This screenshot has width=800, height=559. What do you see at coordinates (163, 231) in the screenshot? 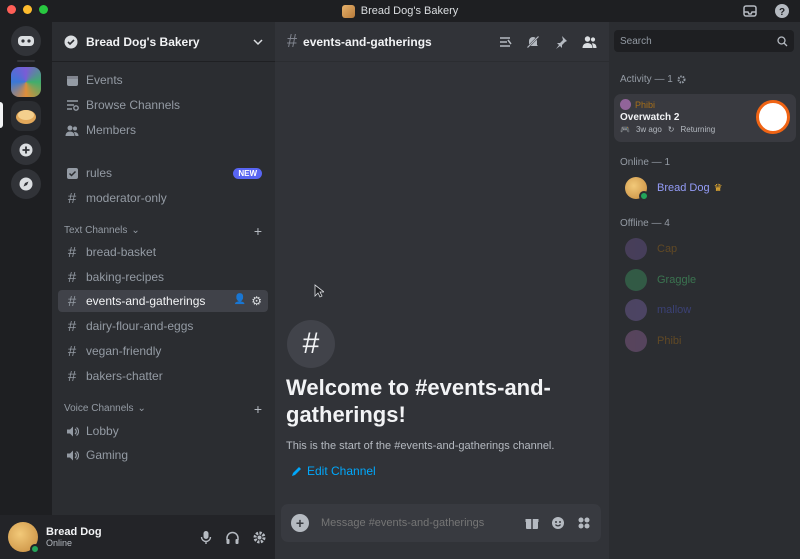
I see `category-text-channels: Text Channels ⌄ +` at bounding box center [163, 231].